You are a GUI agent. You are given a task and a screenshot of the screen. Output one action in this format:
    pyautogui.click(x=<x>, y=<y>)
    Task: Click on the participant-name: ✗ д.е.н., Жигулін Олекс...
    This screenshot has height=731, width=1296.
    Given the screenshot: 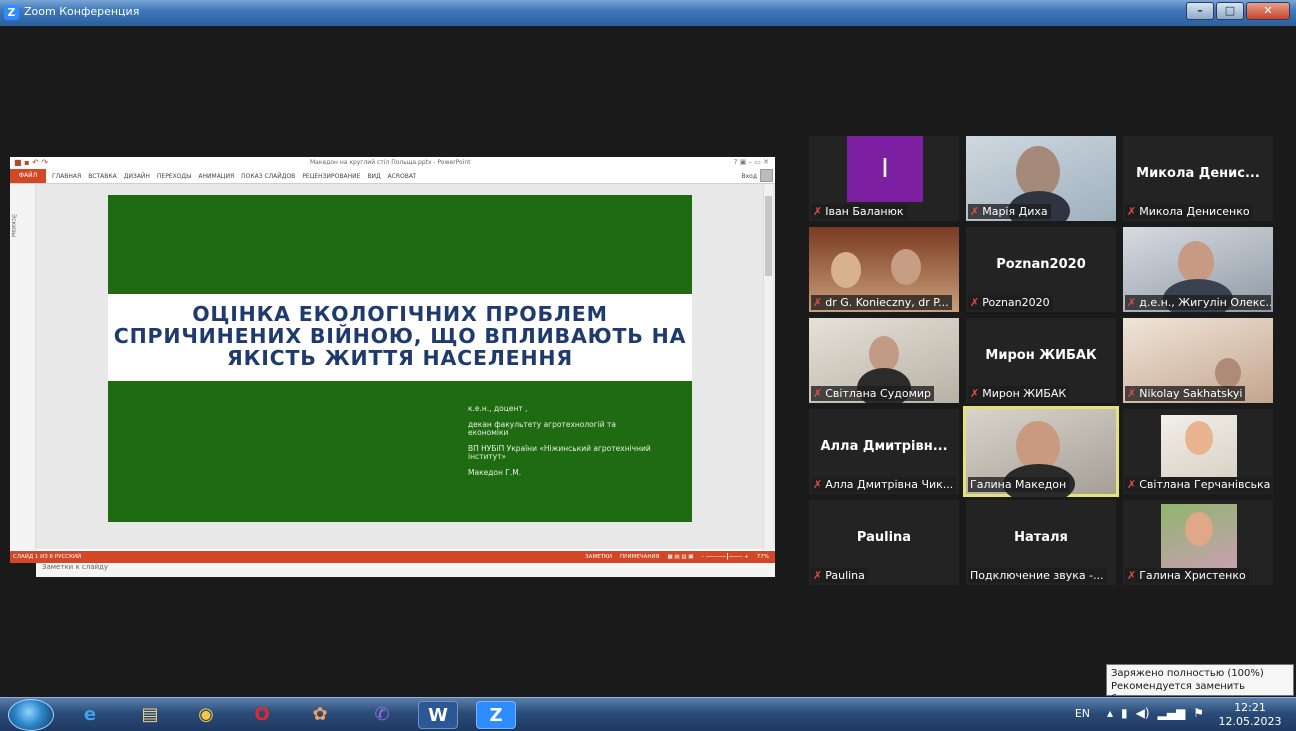 What is the action you would take?
    pyautogui.click(x=1198, y=302)
    